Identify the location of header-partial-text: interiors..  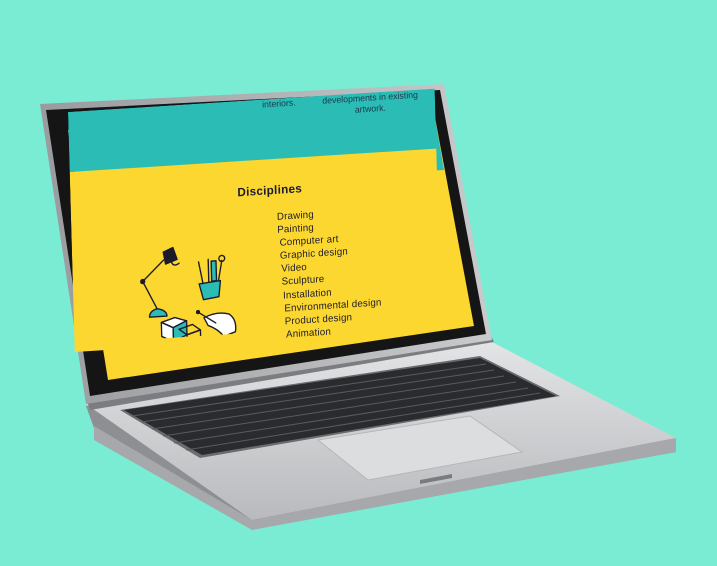
(279, 103).